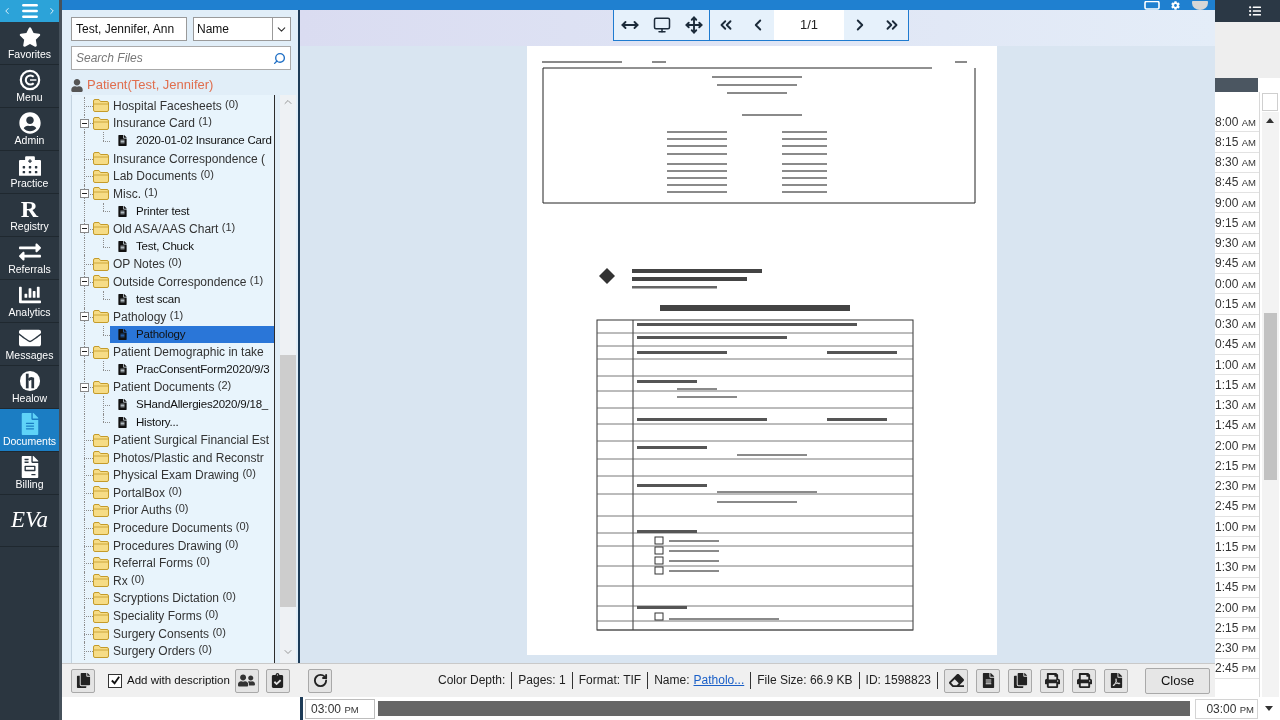 The width and height of the screenshot is (1280, 720). I want to click on brand-logo: EVa, so click(29, 521).